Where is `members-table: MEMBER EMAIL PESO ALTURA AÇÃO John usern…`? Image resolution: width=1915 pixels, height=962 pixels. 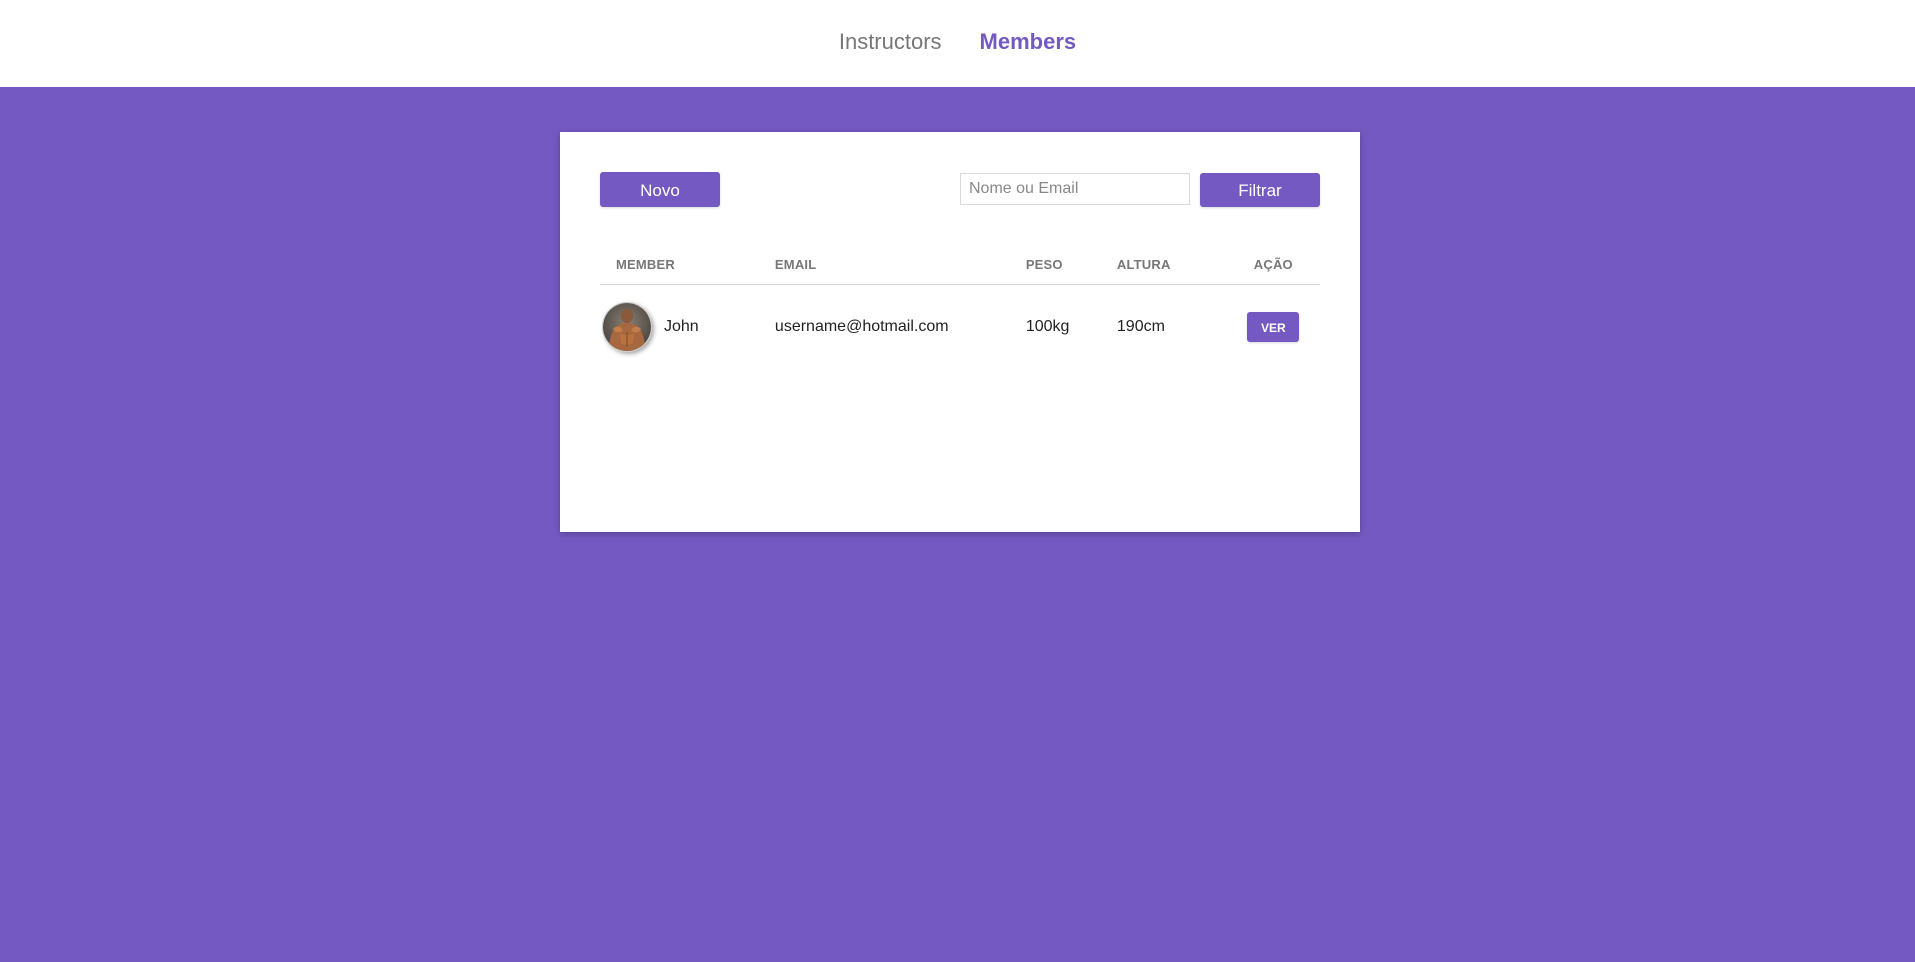 members-table: MEMBER EMAIL PESO ALTURA AÇÃO John usern… is located at coordinates (960, 306).